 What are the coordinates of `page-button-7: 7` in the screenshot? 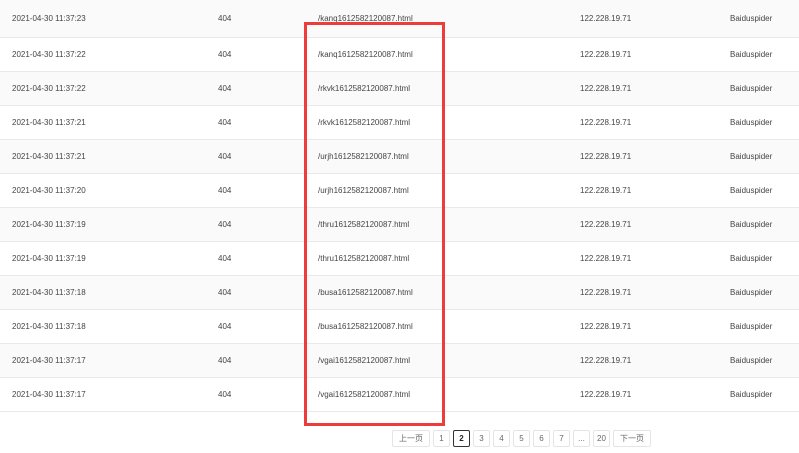 It's located at (561, 438).